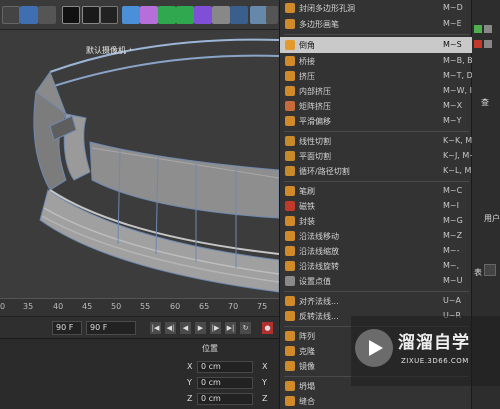 This screenshot has height=409, width=500. What do you see at coordinates (376, 45) in the screenshot?
I see `menu-item-bevel: 倒角 M~S` at bounding box center [376, 45].